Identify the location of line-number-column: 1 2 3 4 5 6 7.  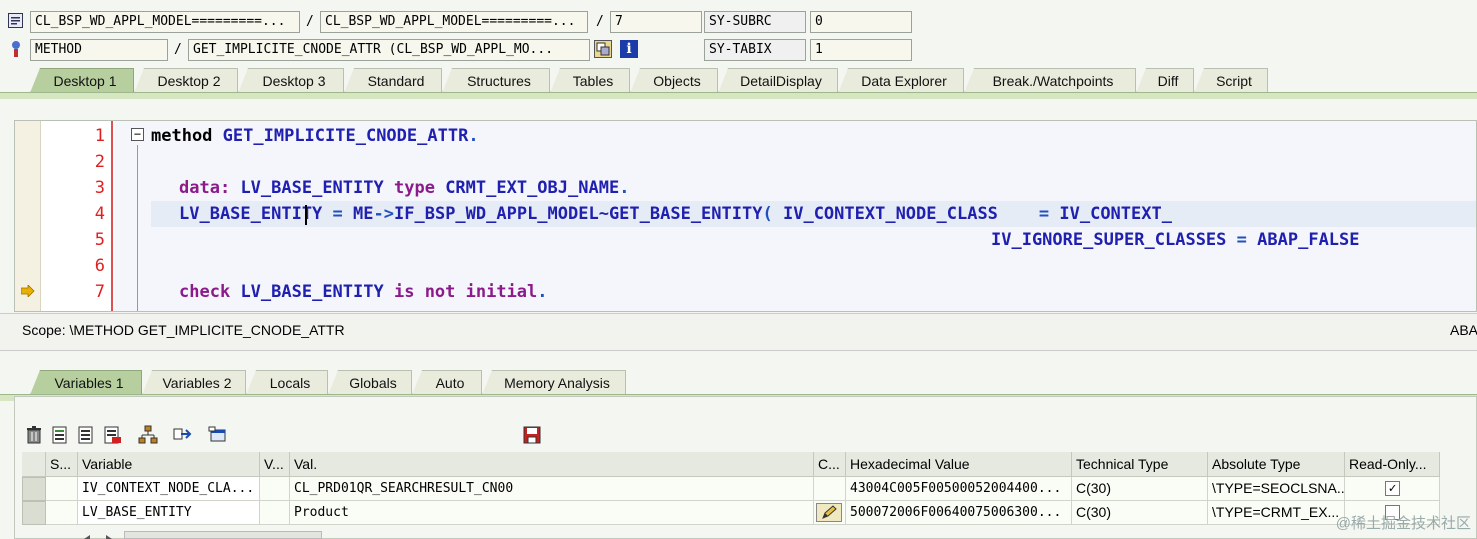
(77, 216).